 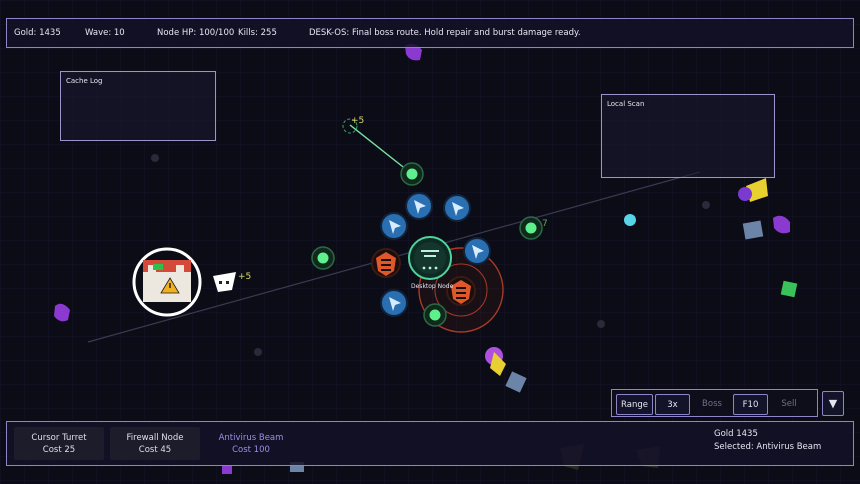 I want to click on f10-button: F10, so click(x=750, y=404).